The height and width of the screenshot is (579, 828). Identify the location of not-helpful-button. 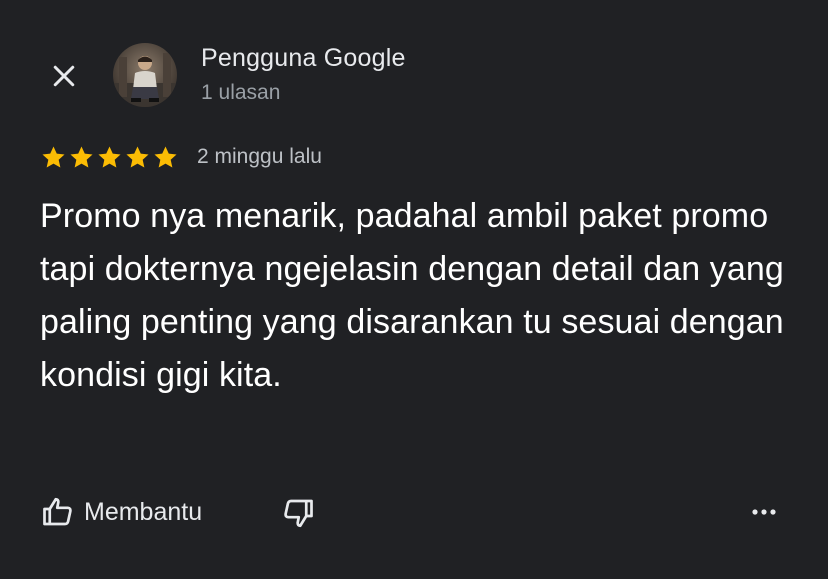
(298, 513).